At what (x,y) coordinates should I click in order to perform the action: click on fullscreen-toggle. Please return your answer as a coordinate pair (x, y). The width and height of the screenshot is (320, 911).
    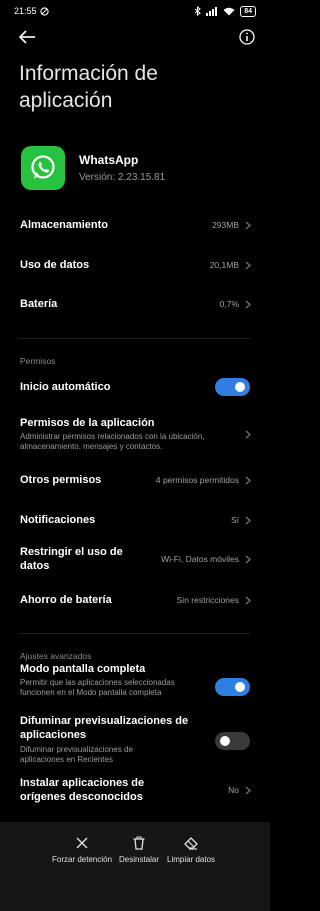
    Looking at the image, I should click on (232, 687).